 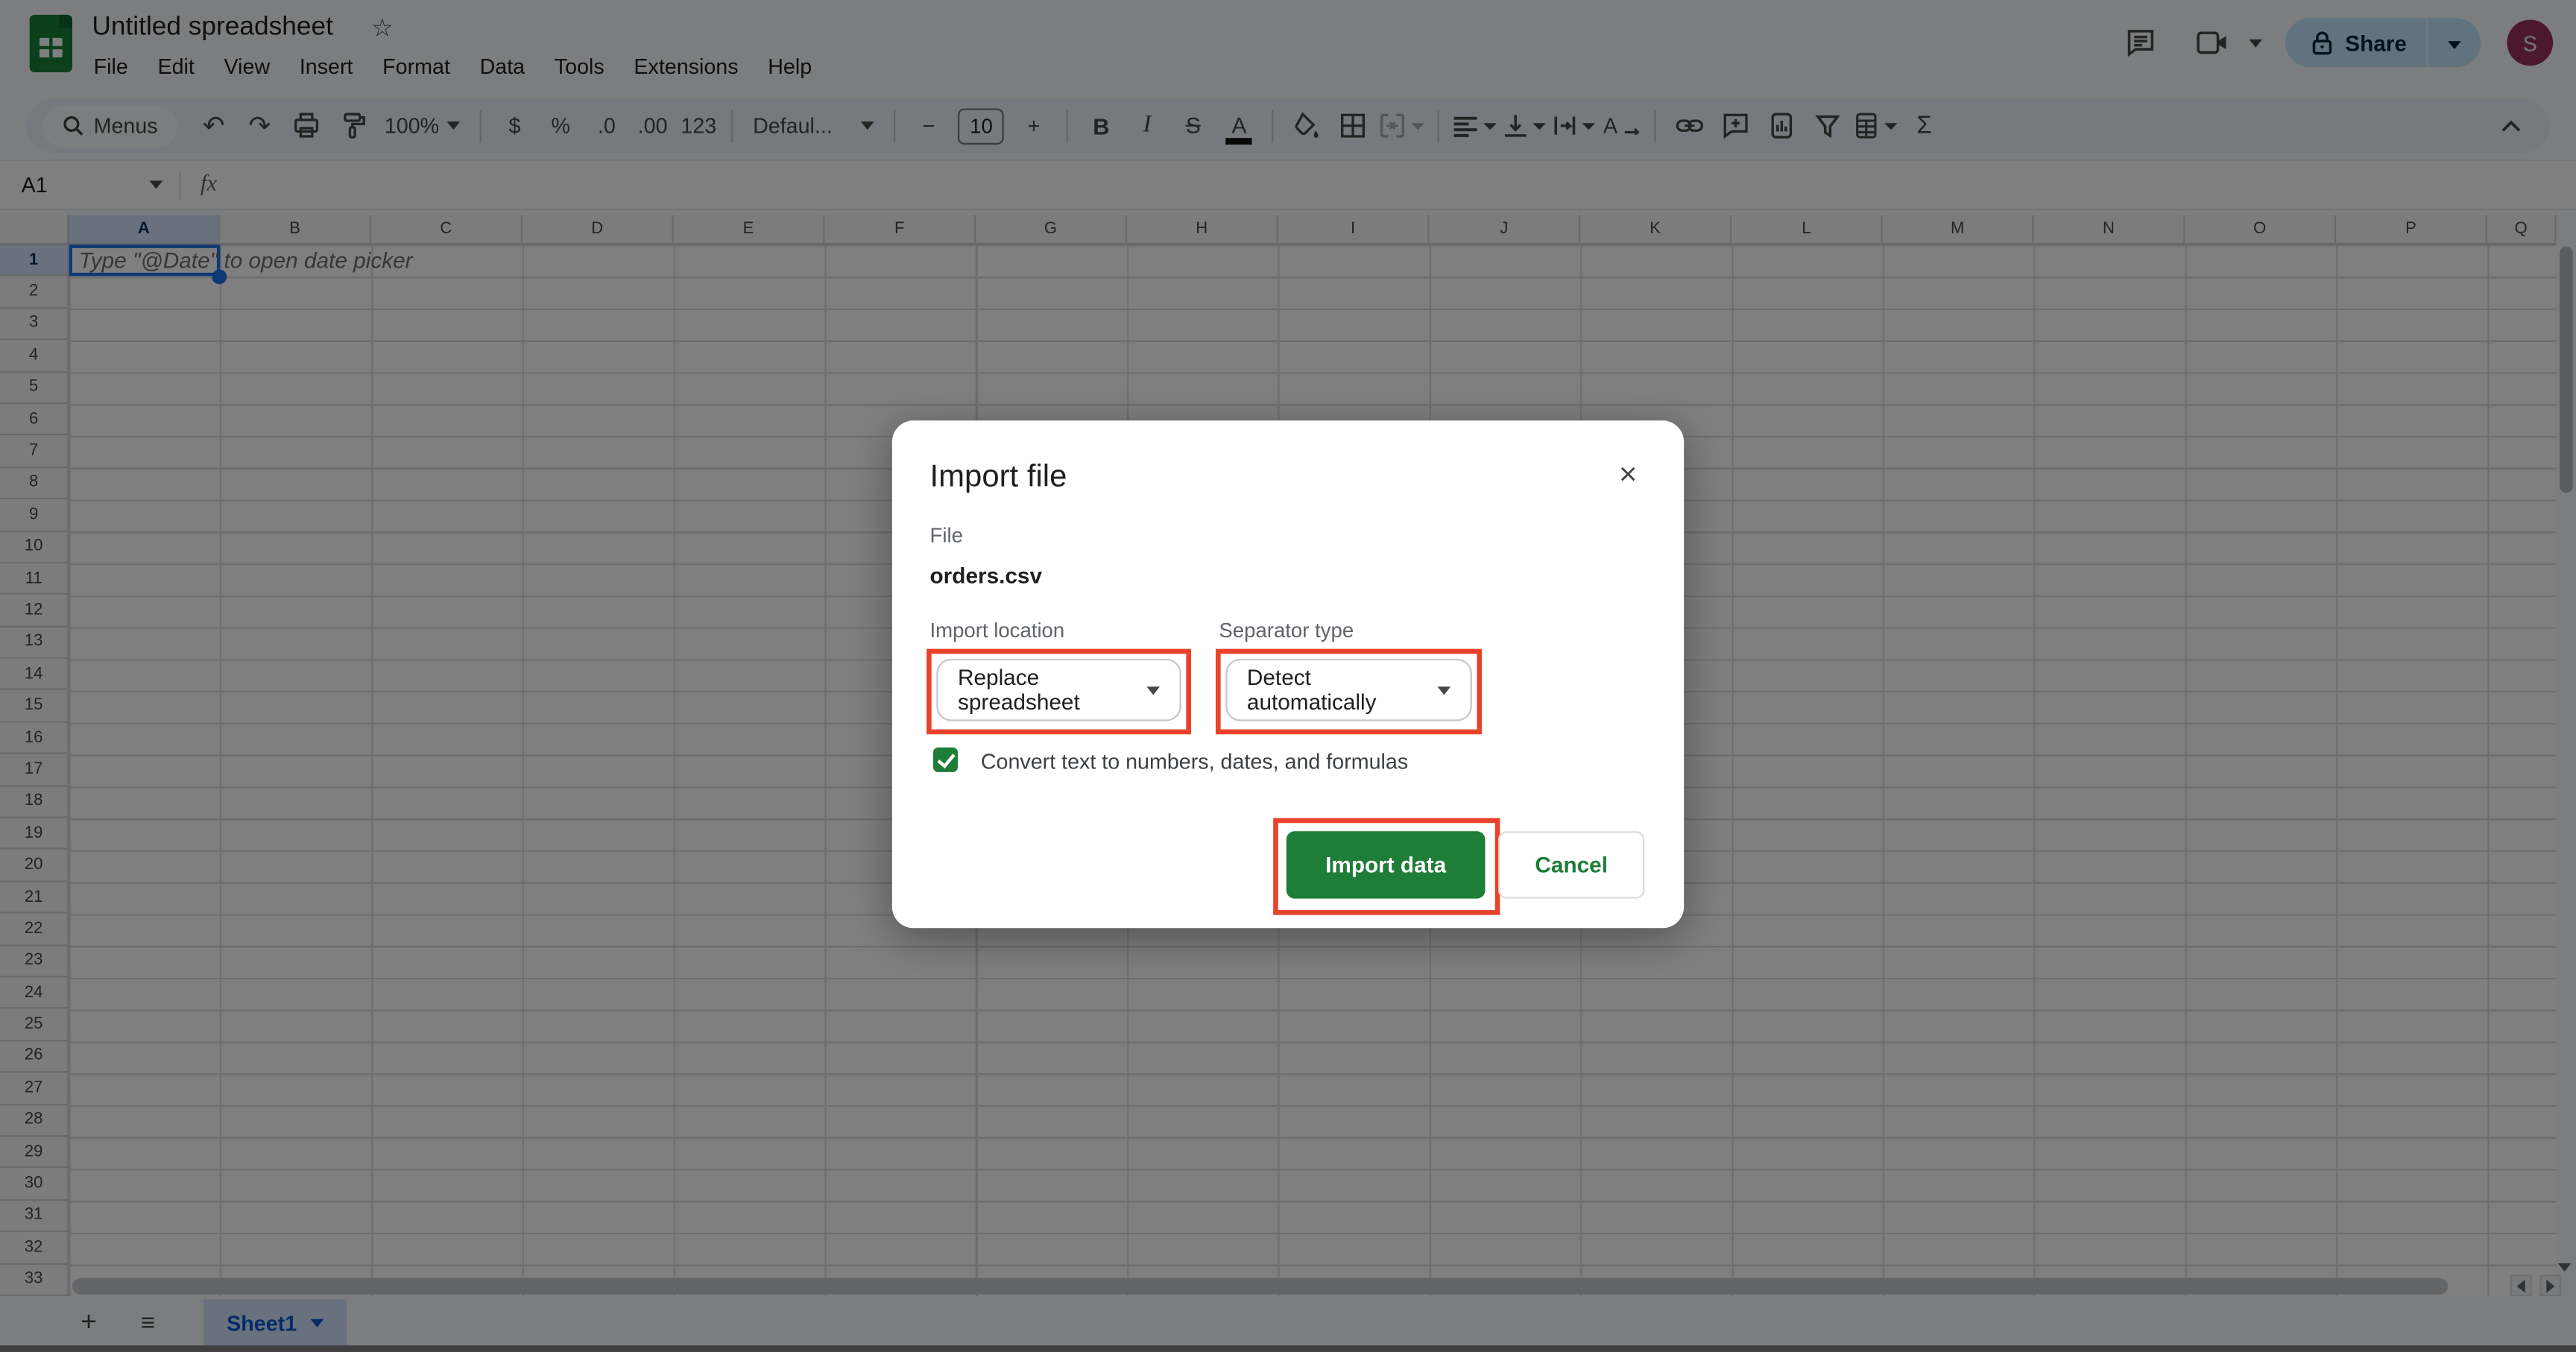 What do you see at coordinates (946, 535) in the screenshot?
I see `file-label: File` at bounding box center [946, 535].